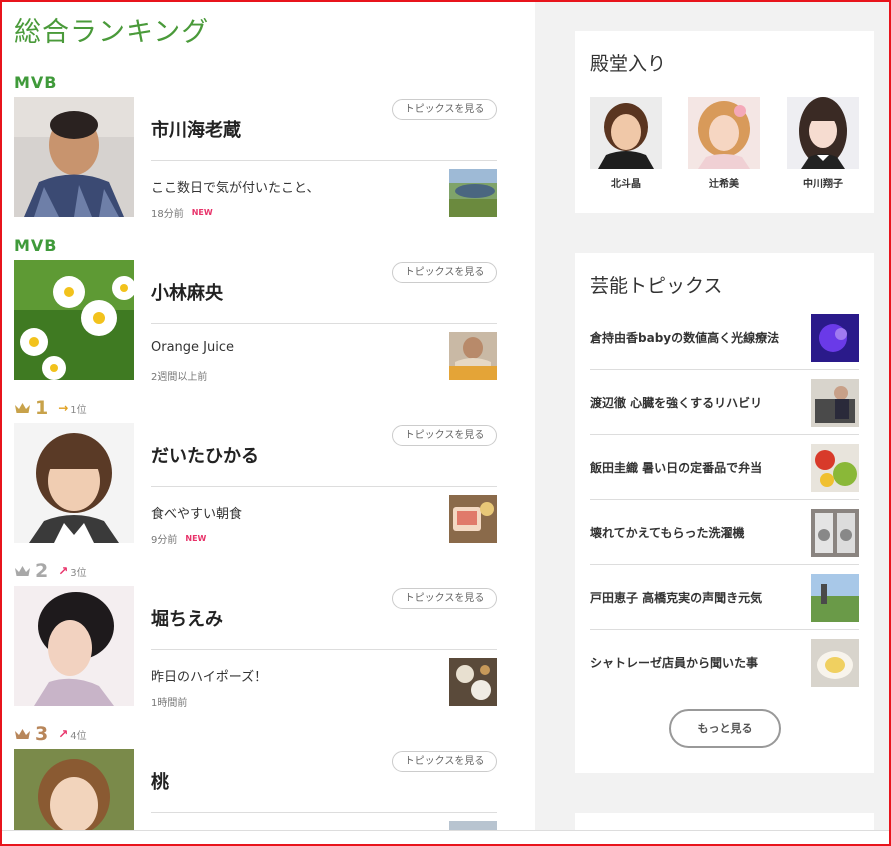 The height and width of the screenshot is (846, 891). I want to click on topic-item: 飯田圭織 暑い日の定番品で弁当, so click(724, 467).